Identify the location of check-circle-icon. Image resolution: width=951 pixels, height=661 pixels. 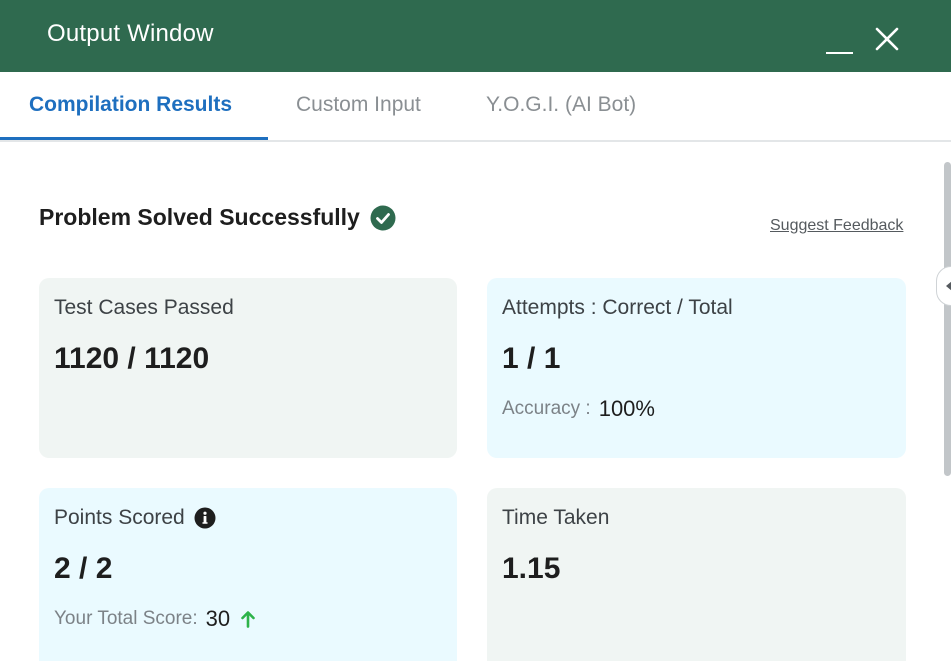
(383, 218).